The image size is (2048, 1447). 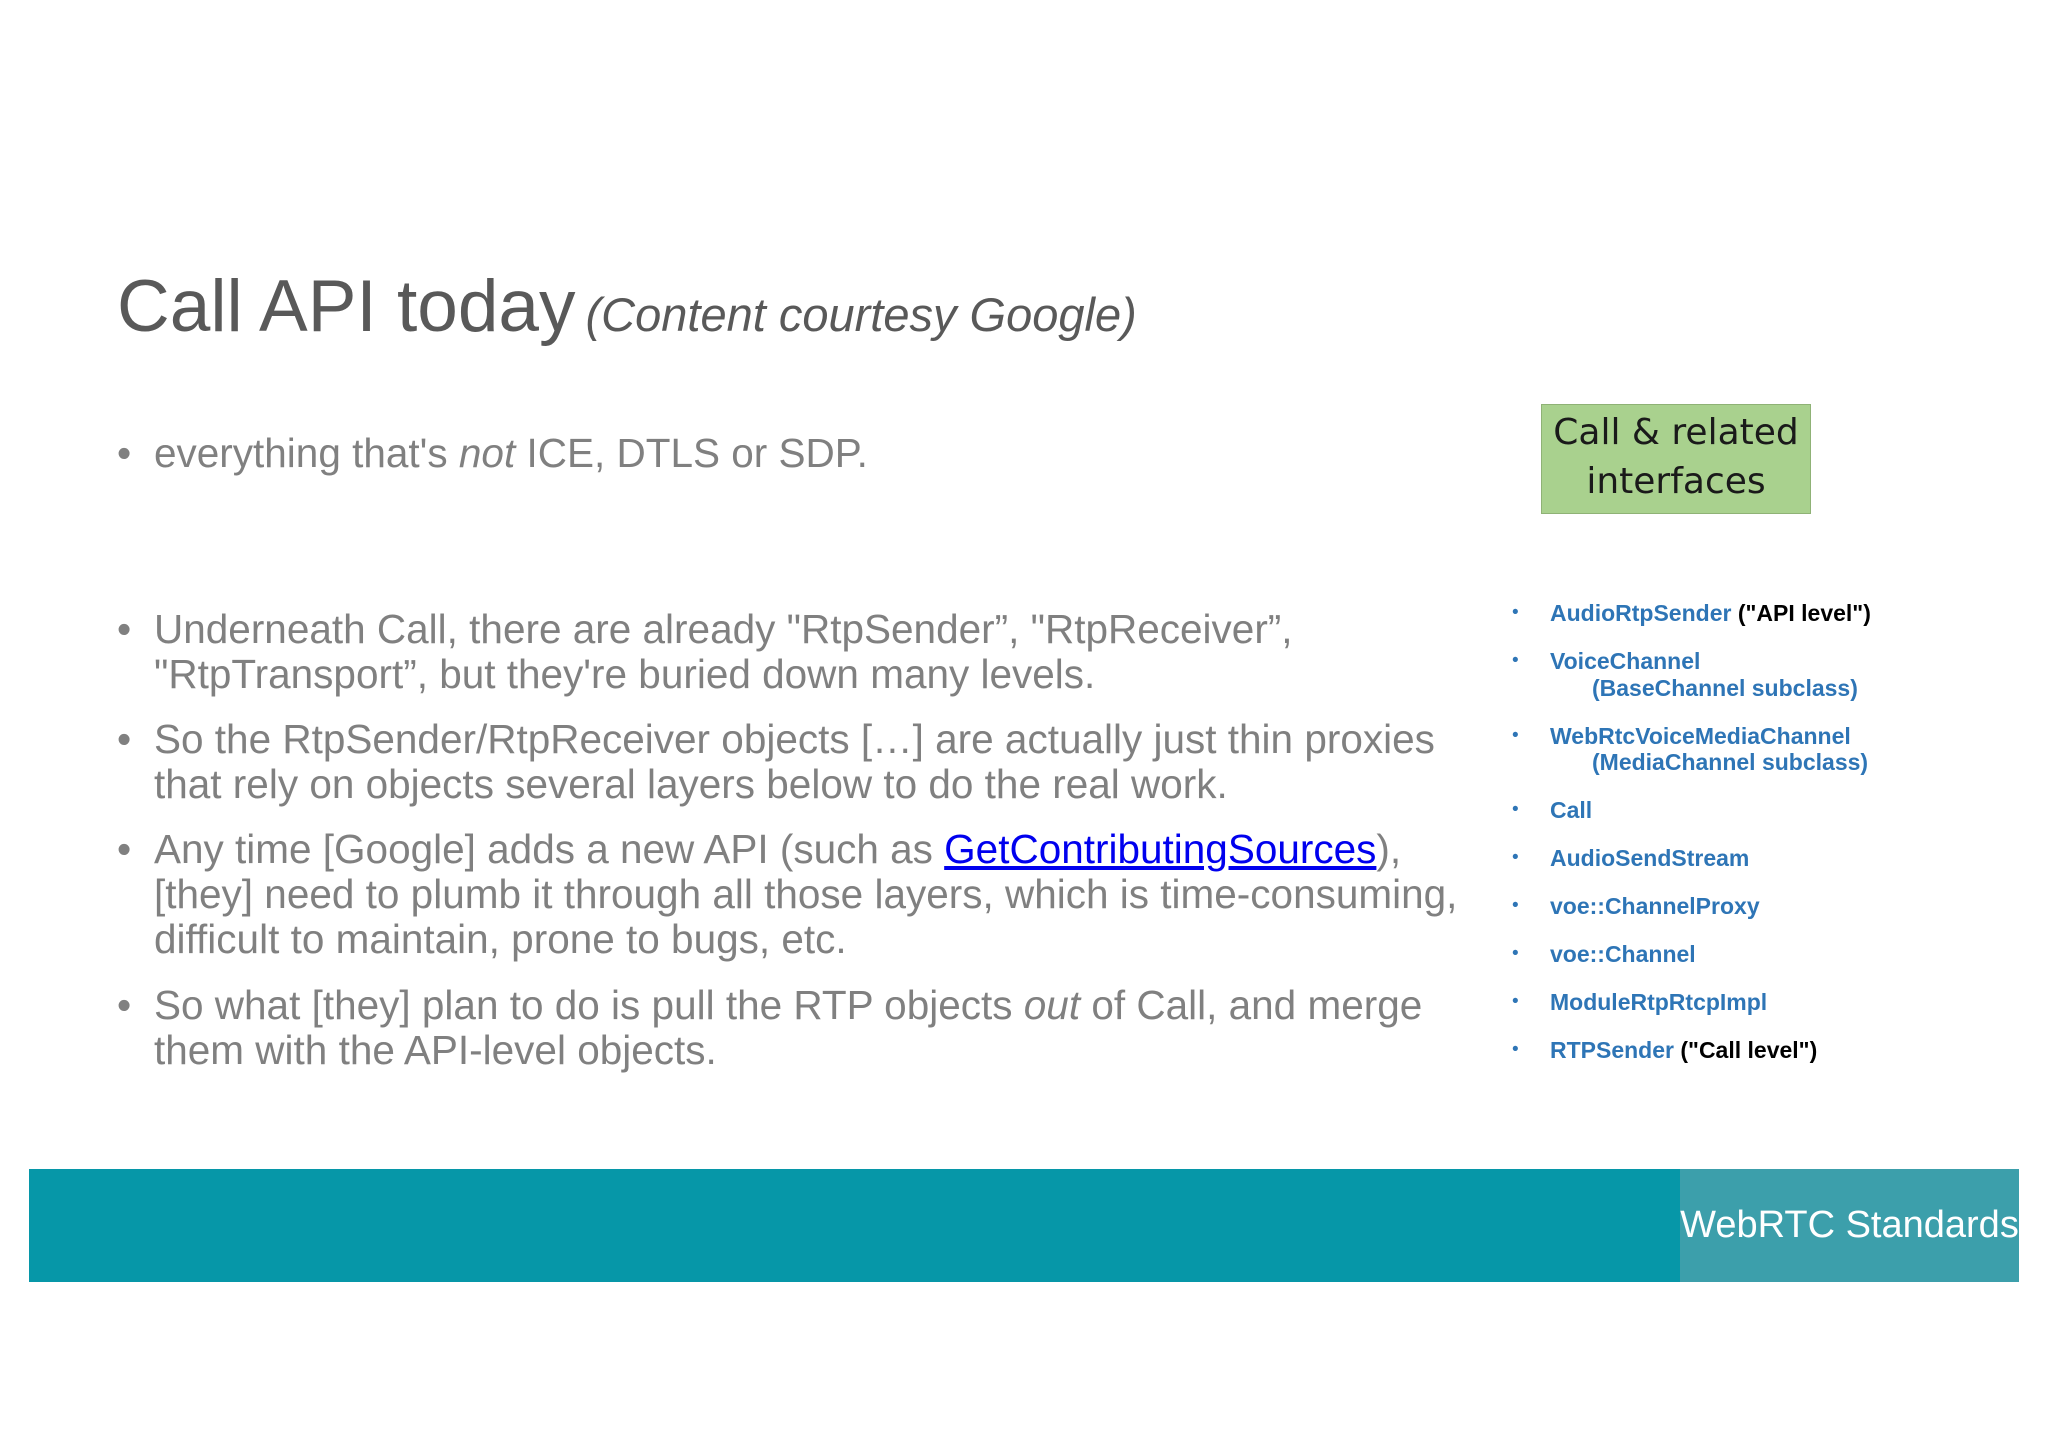 What do you see at coordinates (1659, 1002) in the screenshot?
I see `interface-name: ModuleRtpRtcpImpl` at bounding box center [1659, 1002].